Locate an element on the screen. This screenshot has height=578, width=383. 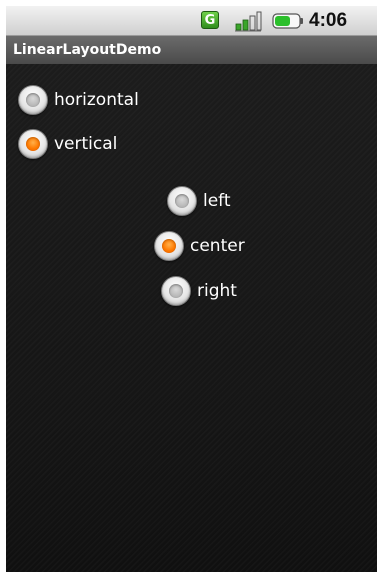
app-title-bar: LinearLayoutDemo is located at coordinates (191, 50).